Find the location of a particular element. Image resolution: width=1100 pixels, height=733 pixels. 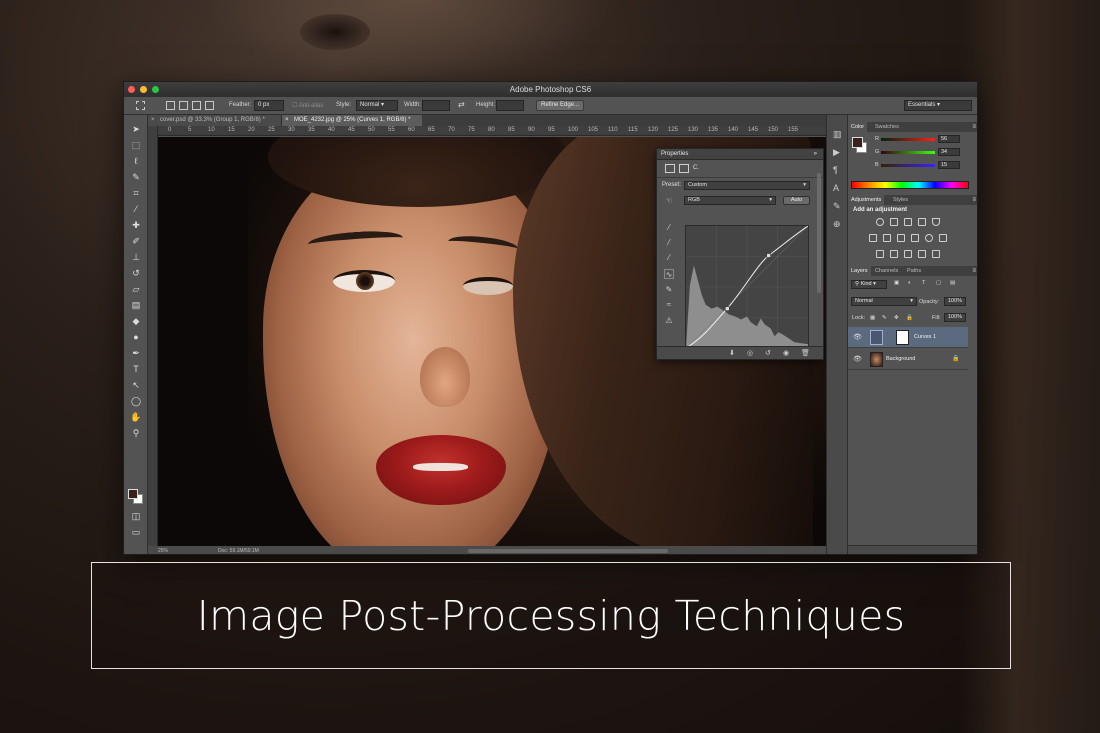

blend-mode-select: Normal ▾ is located at coordinates (884, 301).